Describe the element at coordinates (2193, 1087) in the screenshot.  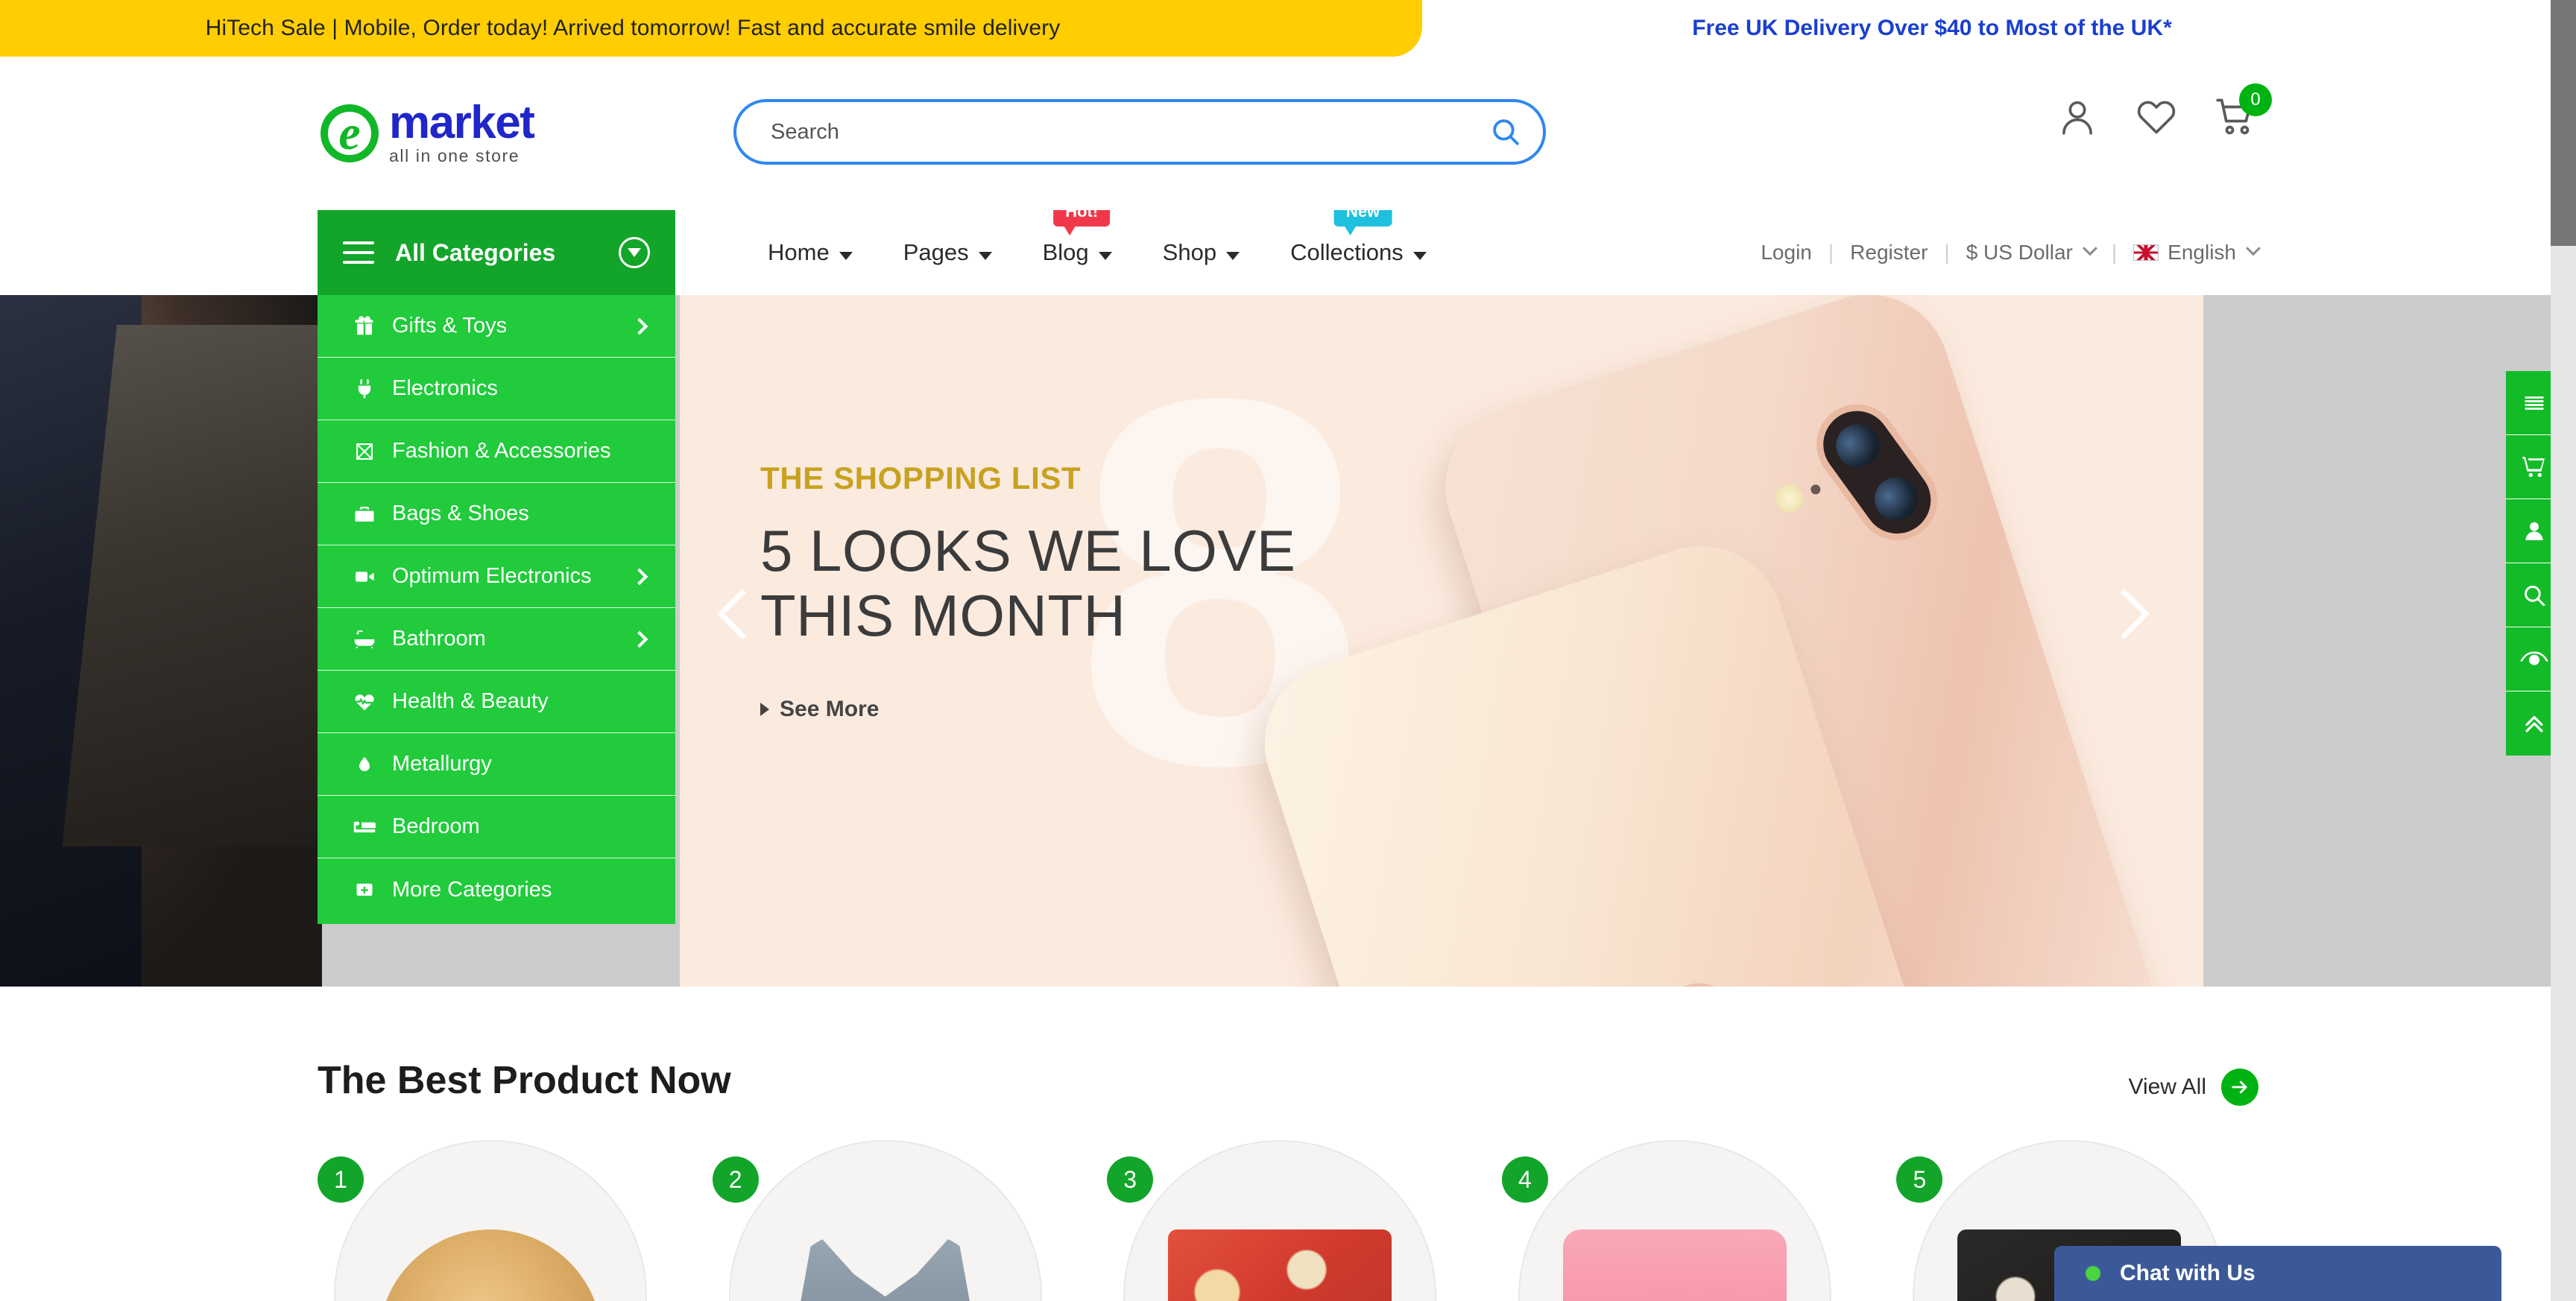
I see `view-all-button: View All` at that location.